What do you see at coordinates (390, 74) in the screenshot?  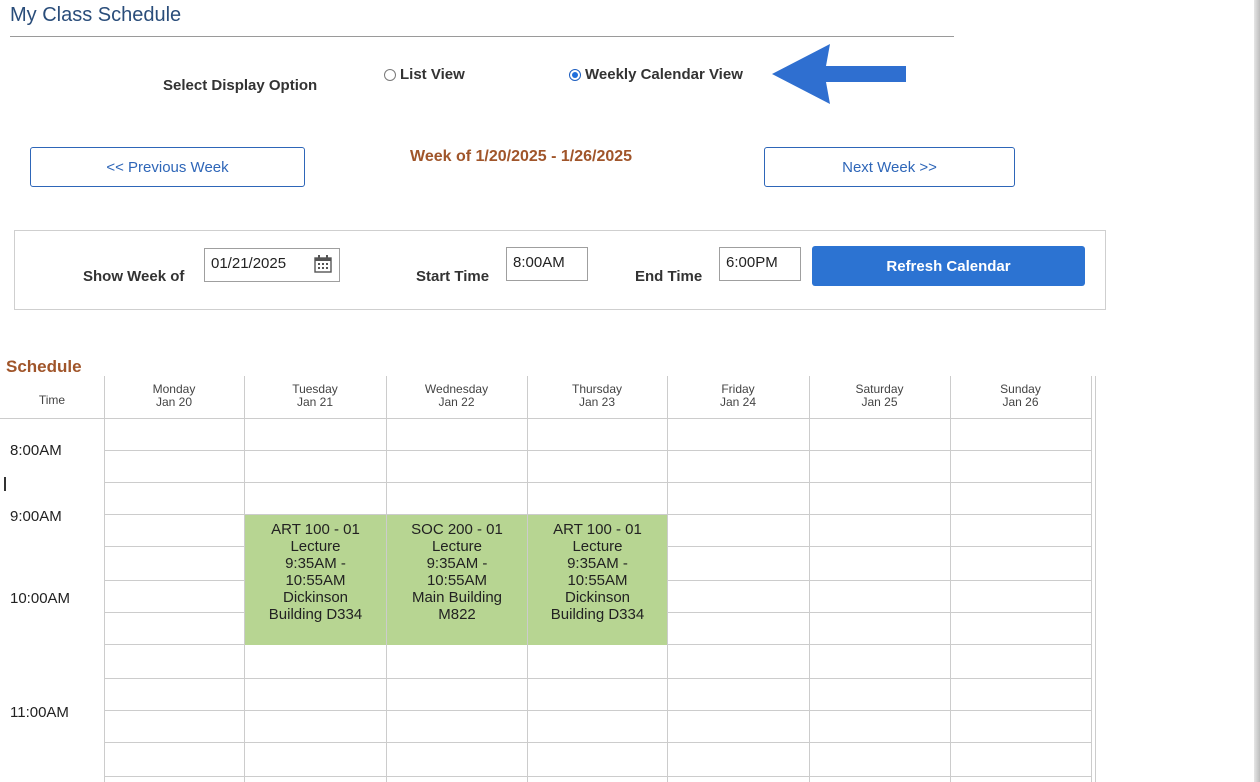 I see `radio-unchecked-icon` at bounding box center [390, 74].